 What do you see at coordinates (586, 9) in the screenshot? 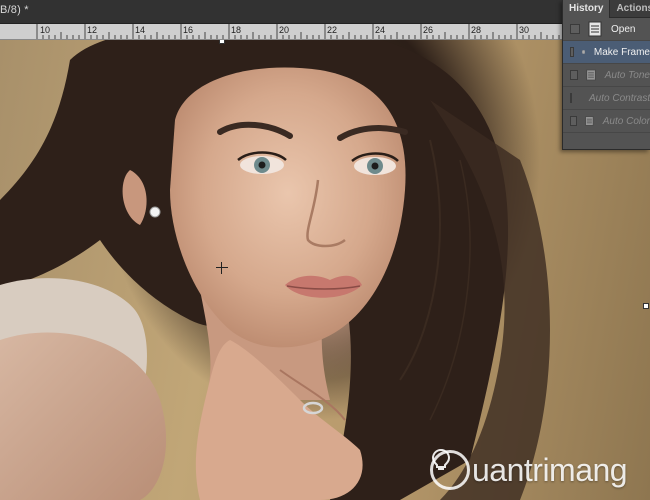
I see `tab-history: History` at bounding box center [586, 9].